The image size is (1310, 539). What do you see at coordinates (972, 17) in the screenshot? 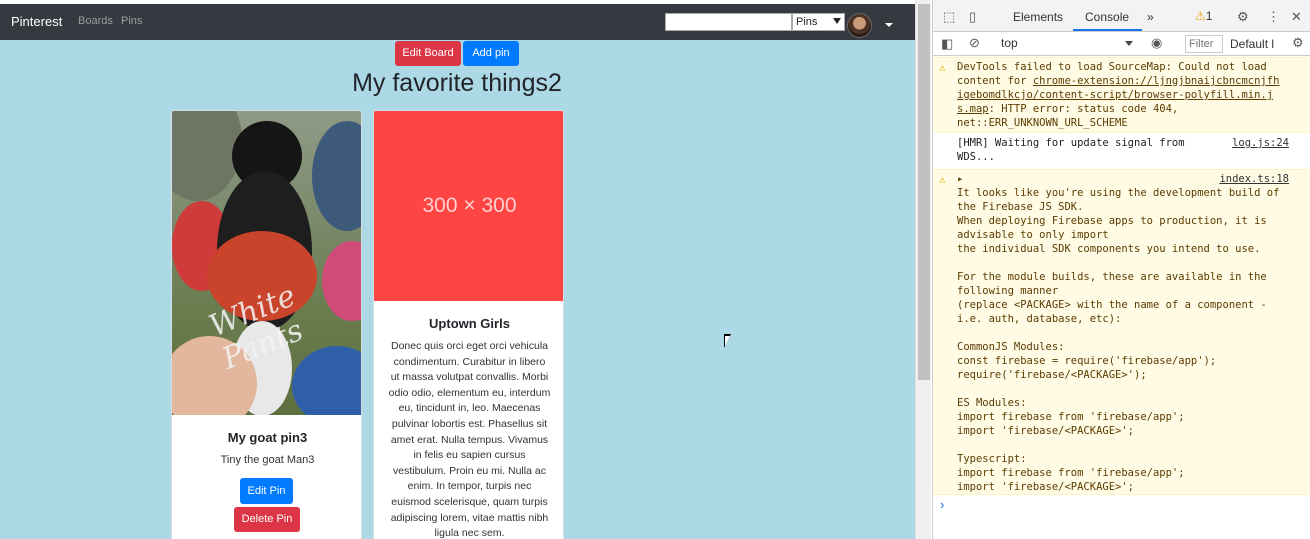
I see `device-toolbar-icon: ▯` at bounding box center [972, 17].